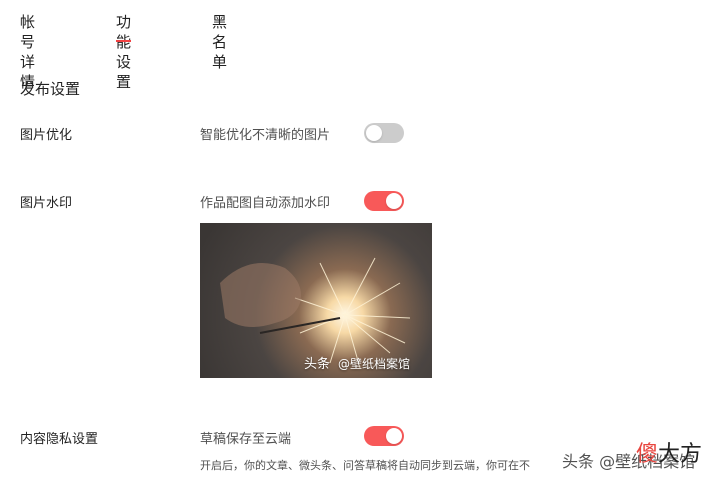 This screenshot has height=488, width=726. I want to click on active-tab-underline, so click(124, 41).